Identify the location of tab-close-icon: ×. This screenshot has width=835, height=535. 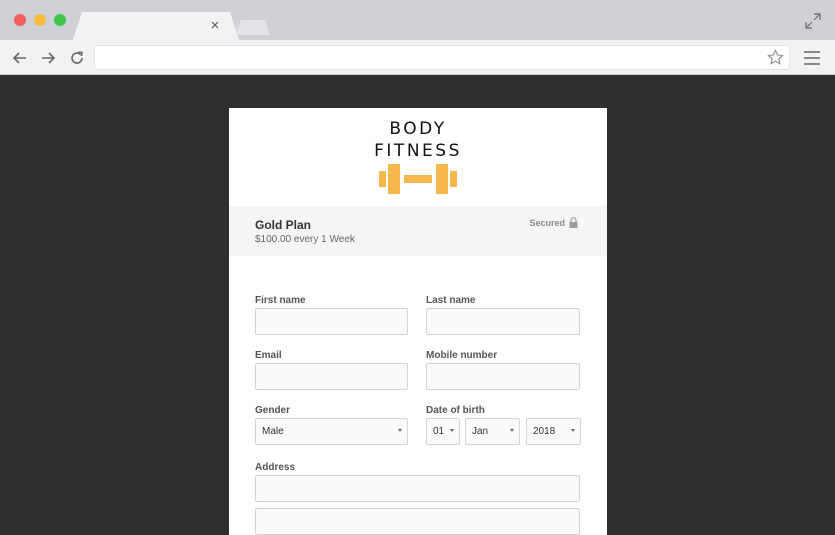
(215, 26).